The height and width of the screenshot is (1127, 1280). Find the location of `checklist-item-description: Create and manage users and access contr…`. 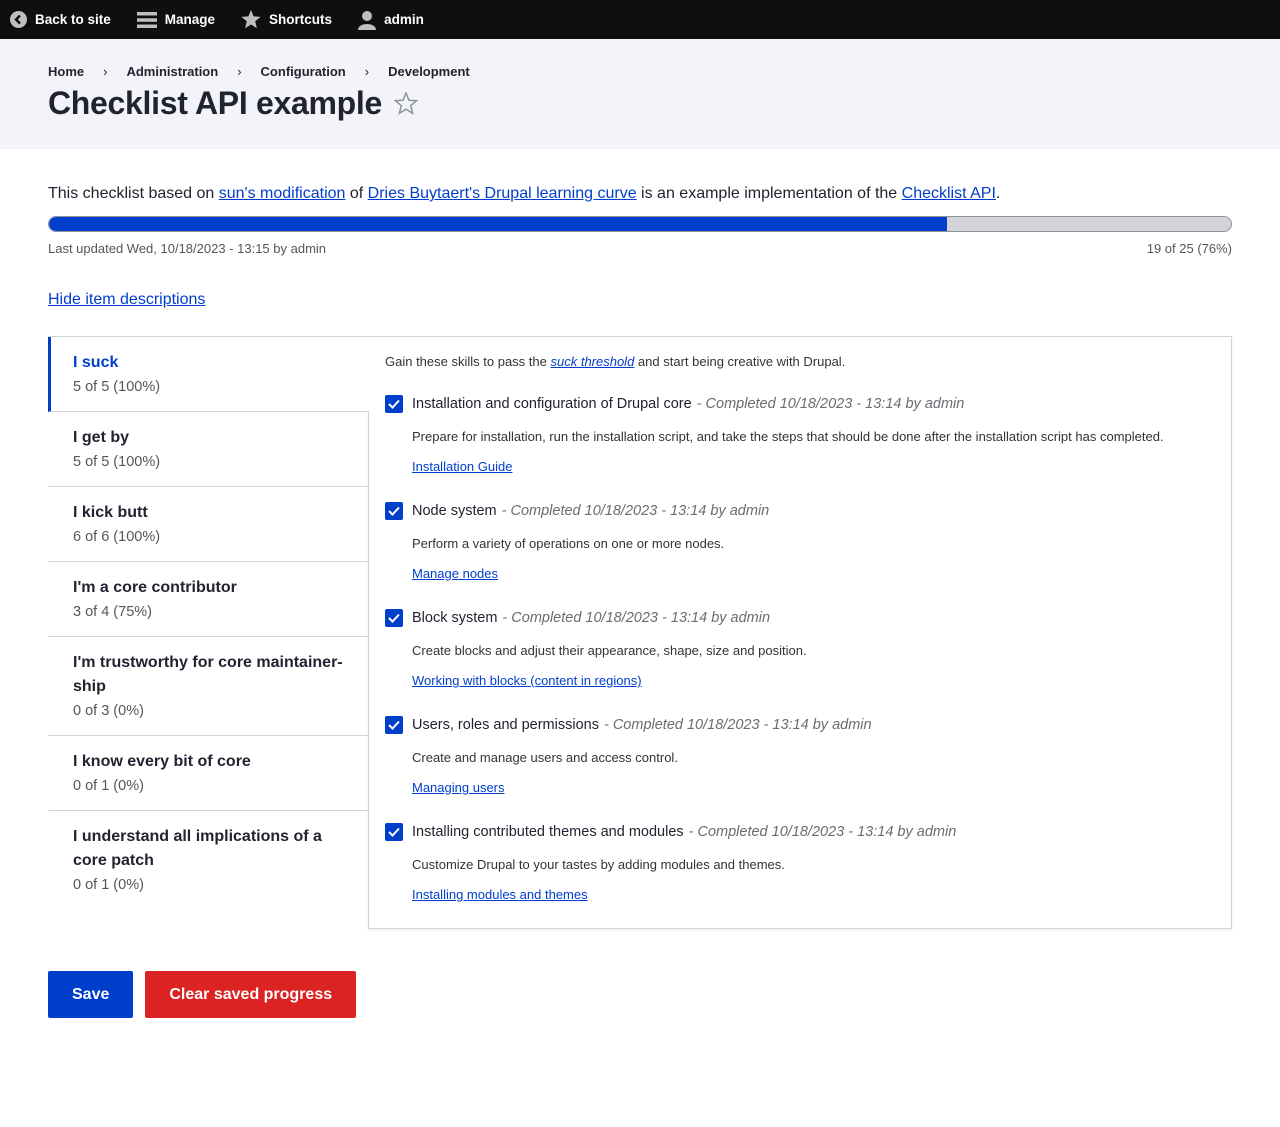

checklist-item-description: Create and manage users and access contr… is located at coordinates (545, 757).